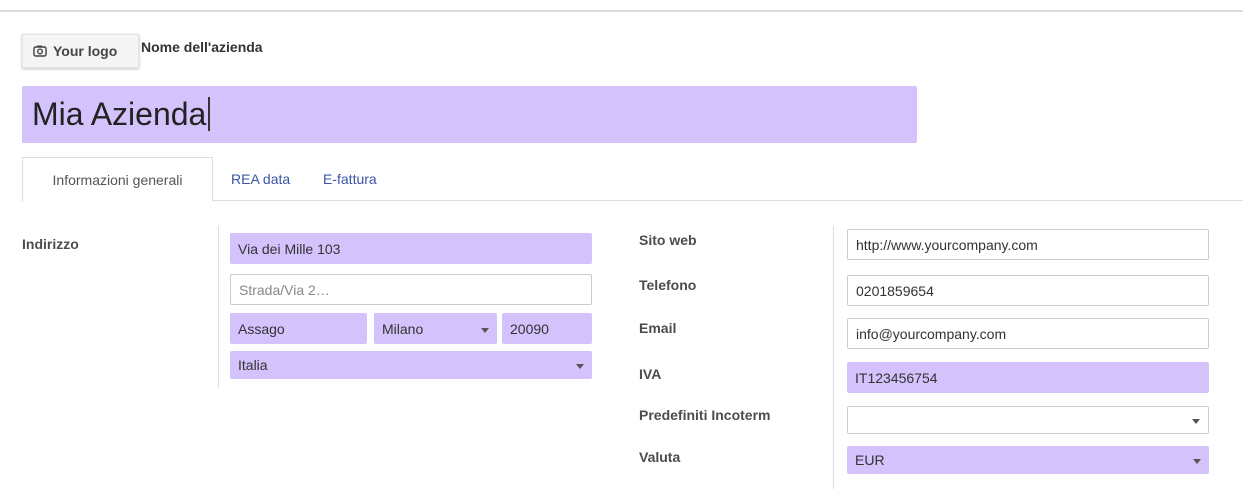  I want to click on email-value: info@yourcompany.com, so click(931, 333).